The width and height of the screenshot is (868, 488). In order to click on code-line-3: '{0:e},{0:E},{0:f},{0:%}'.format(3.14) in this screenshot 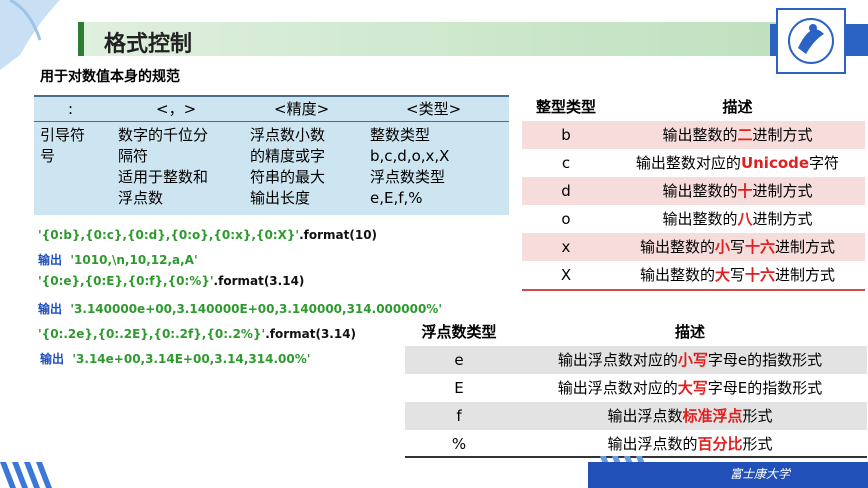, I will do `click(171, 281)`.